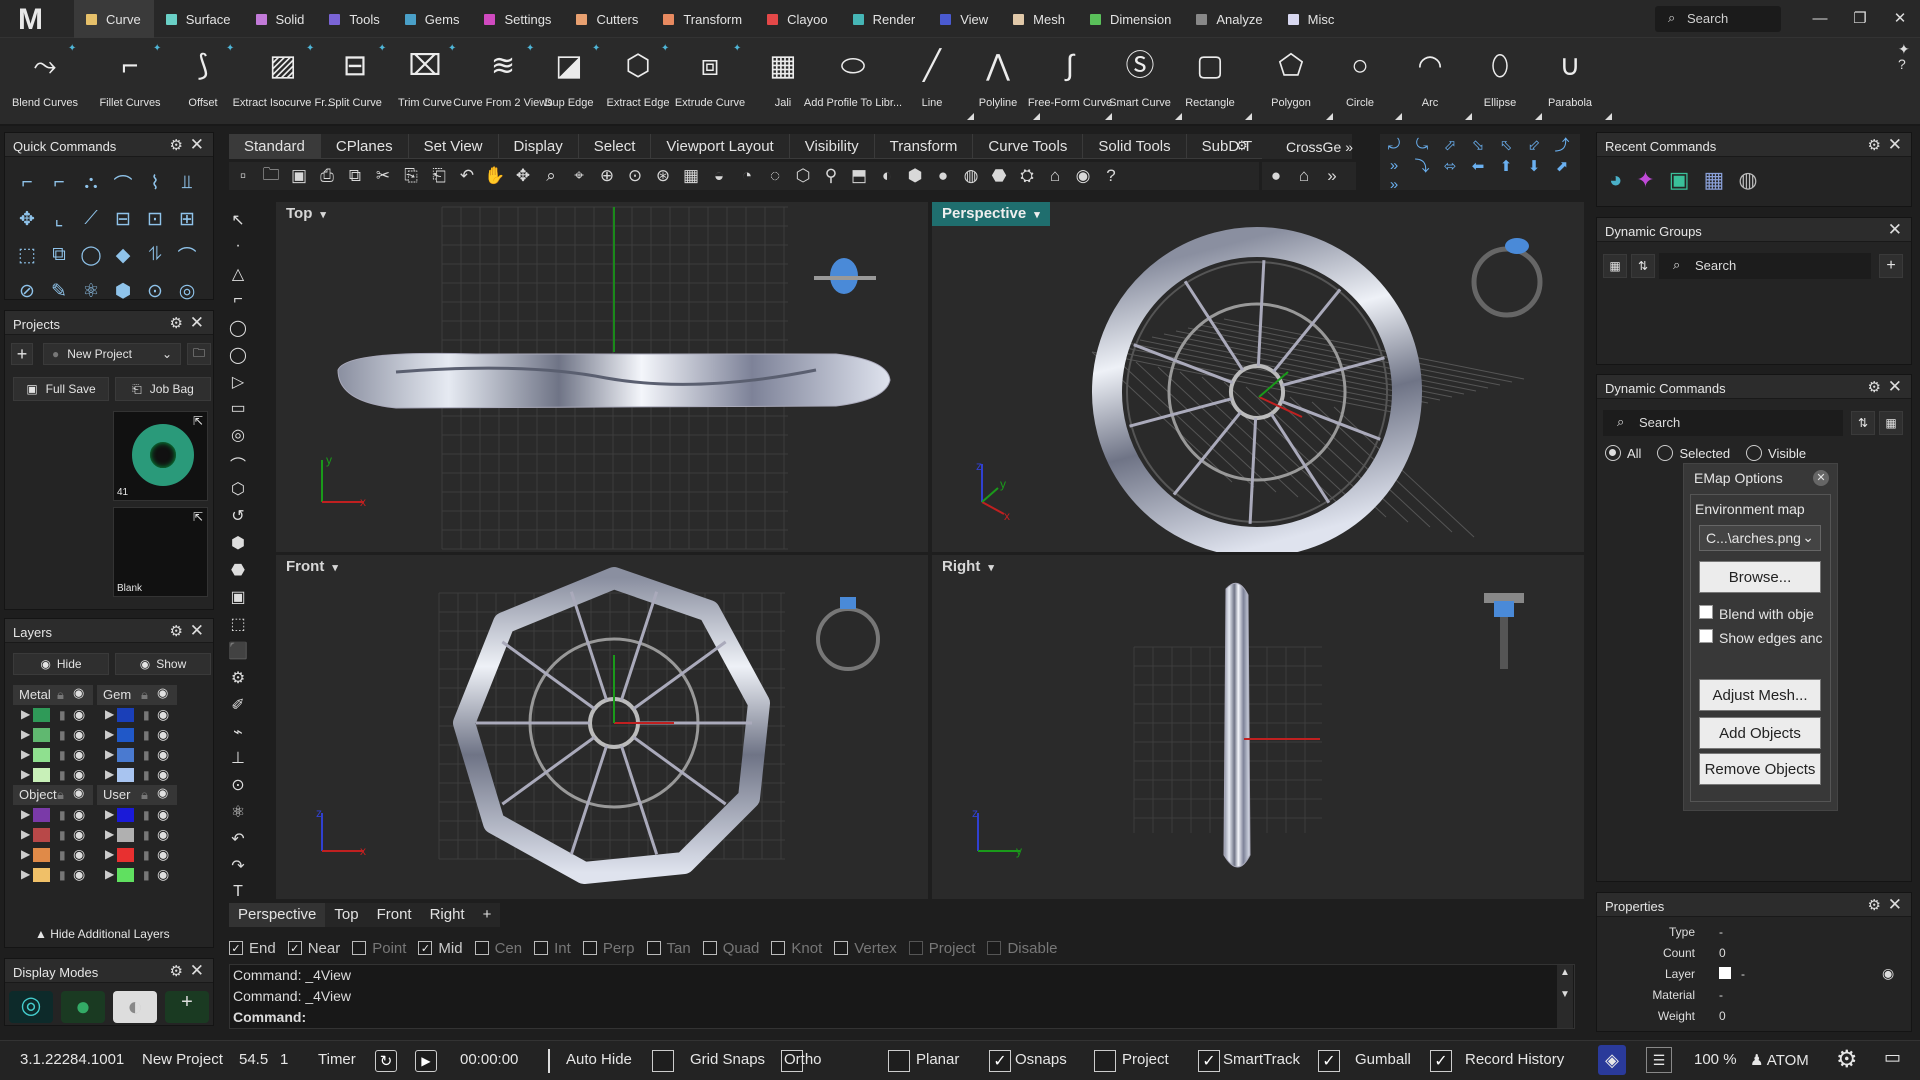 The image size is (1920, 1080). I want to click on toolbar-icon: ⧉, so click(355, 176).